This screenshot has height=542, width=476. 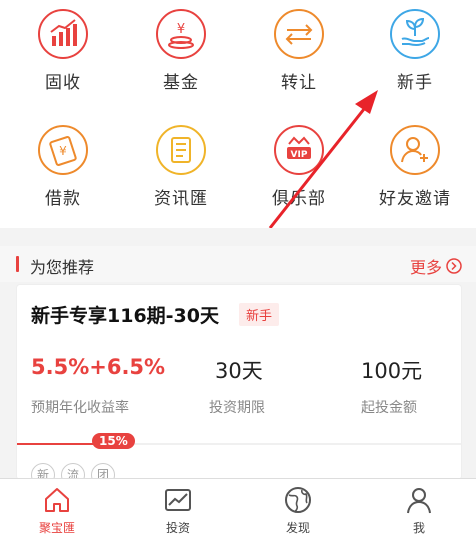 I want to click on globe-icon, so click(x=298, y=500).